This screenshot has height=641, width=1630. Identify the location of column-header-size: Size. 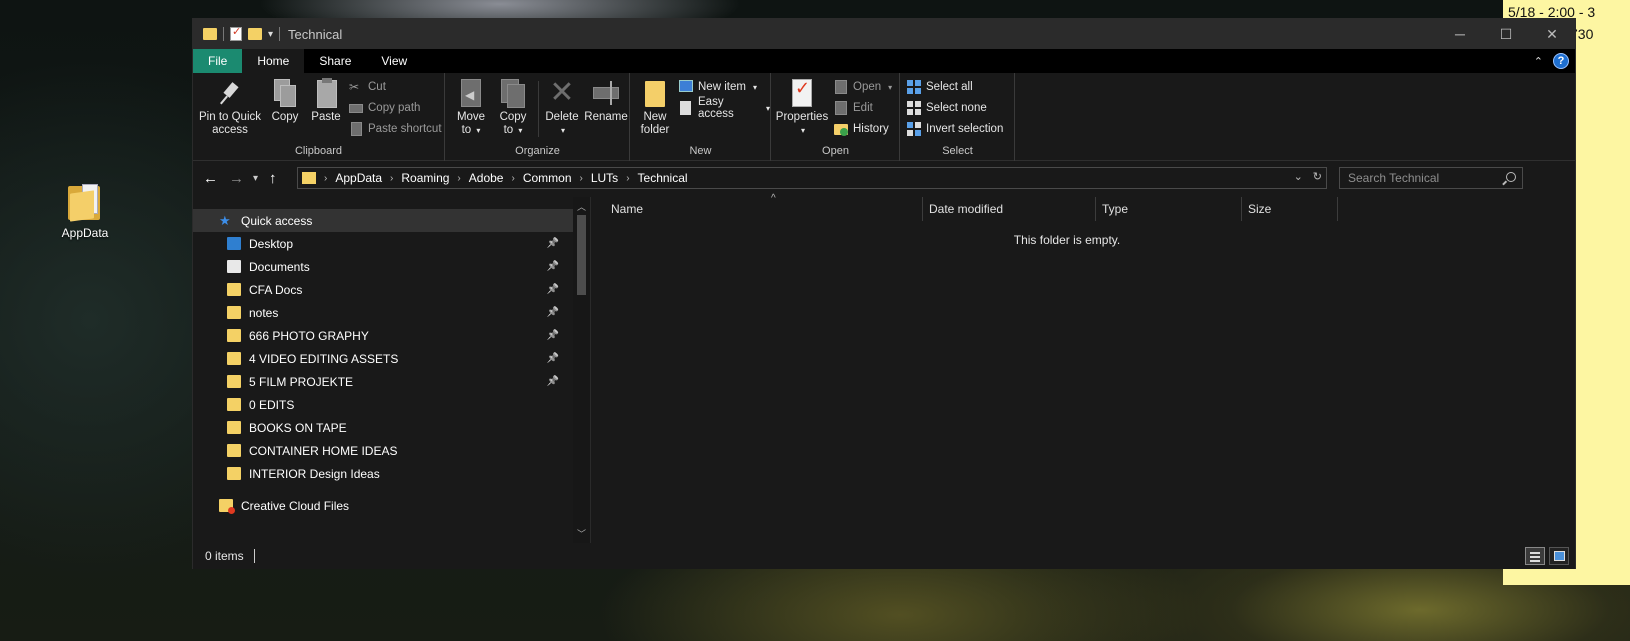
(1290, 209).